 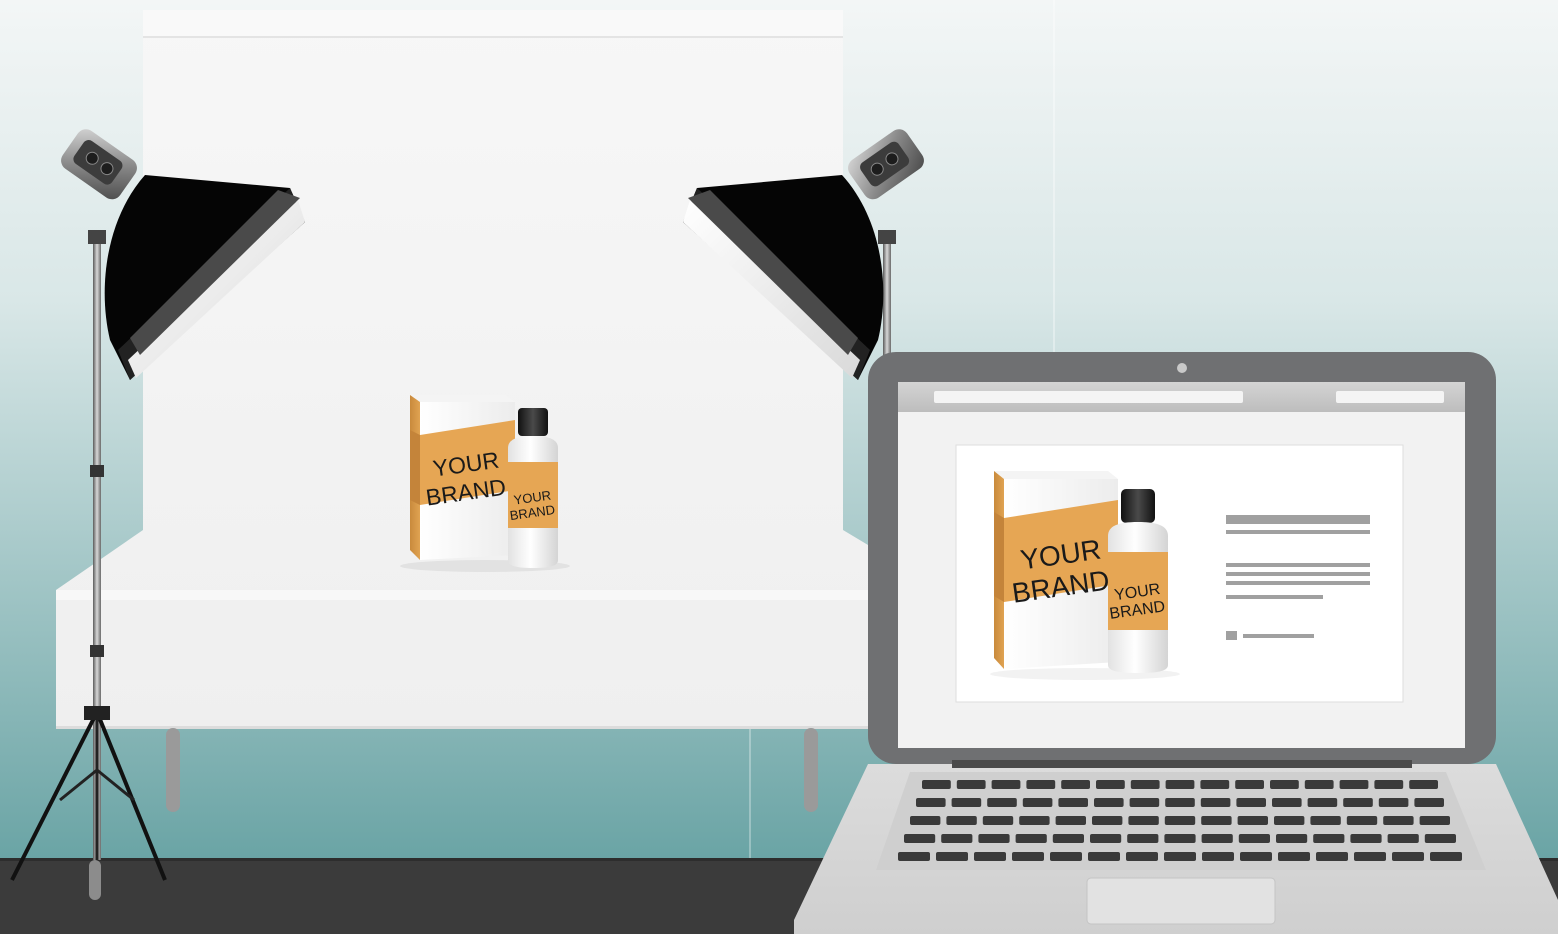 I want to click on laptop-hinge, so click(x=1182, y=764).